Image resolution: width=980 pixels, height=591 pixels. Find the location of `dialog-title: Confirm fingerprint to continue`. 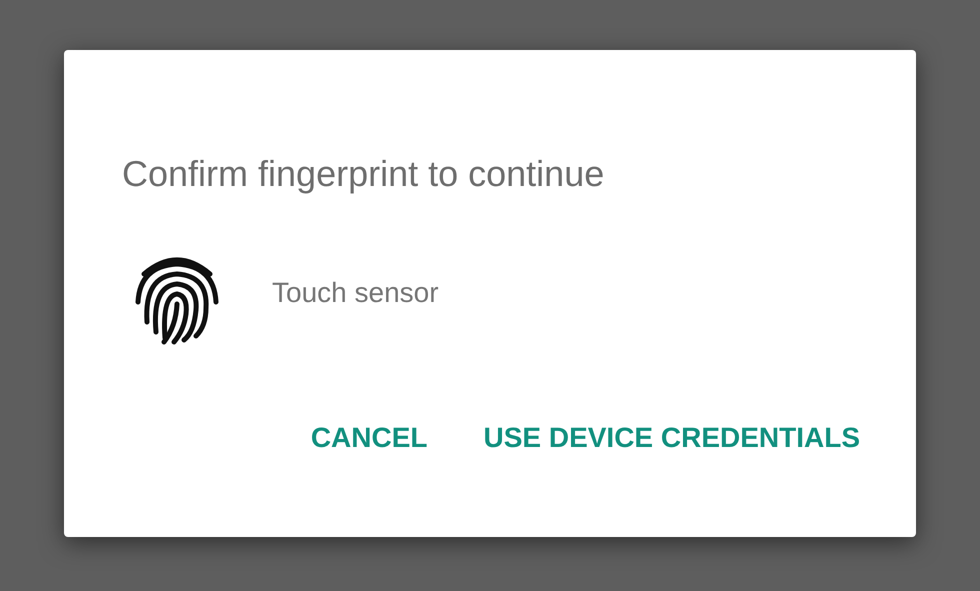

dialog-title: Confirm fingerprint to continue is located at coordinates (364, 174).